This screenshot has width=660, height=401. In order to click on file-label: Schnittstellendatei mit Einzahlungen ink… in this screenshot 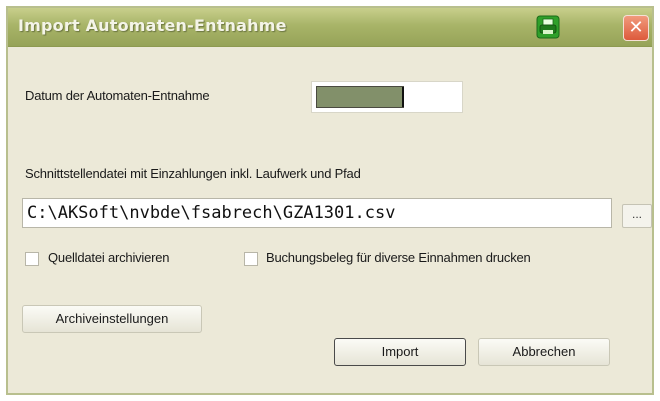, I will do `click(193, 173)`.